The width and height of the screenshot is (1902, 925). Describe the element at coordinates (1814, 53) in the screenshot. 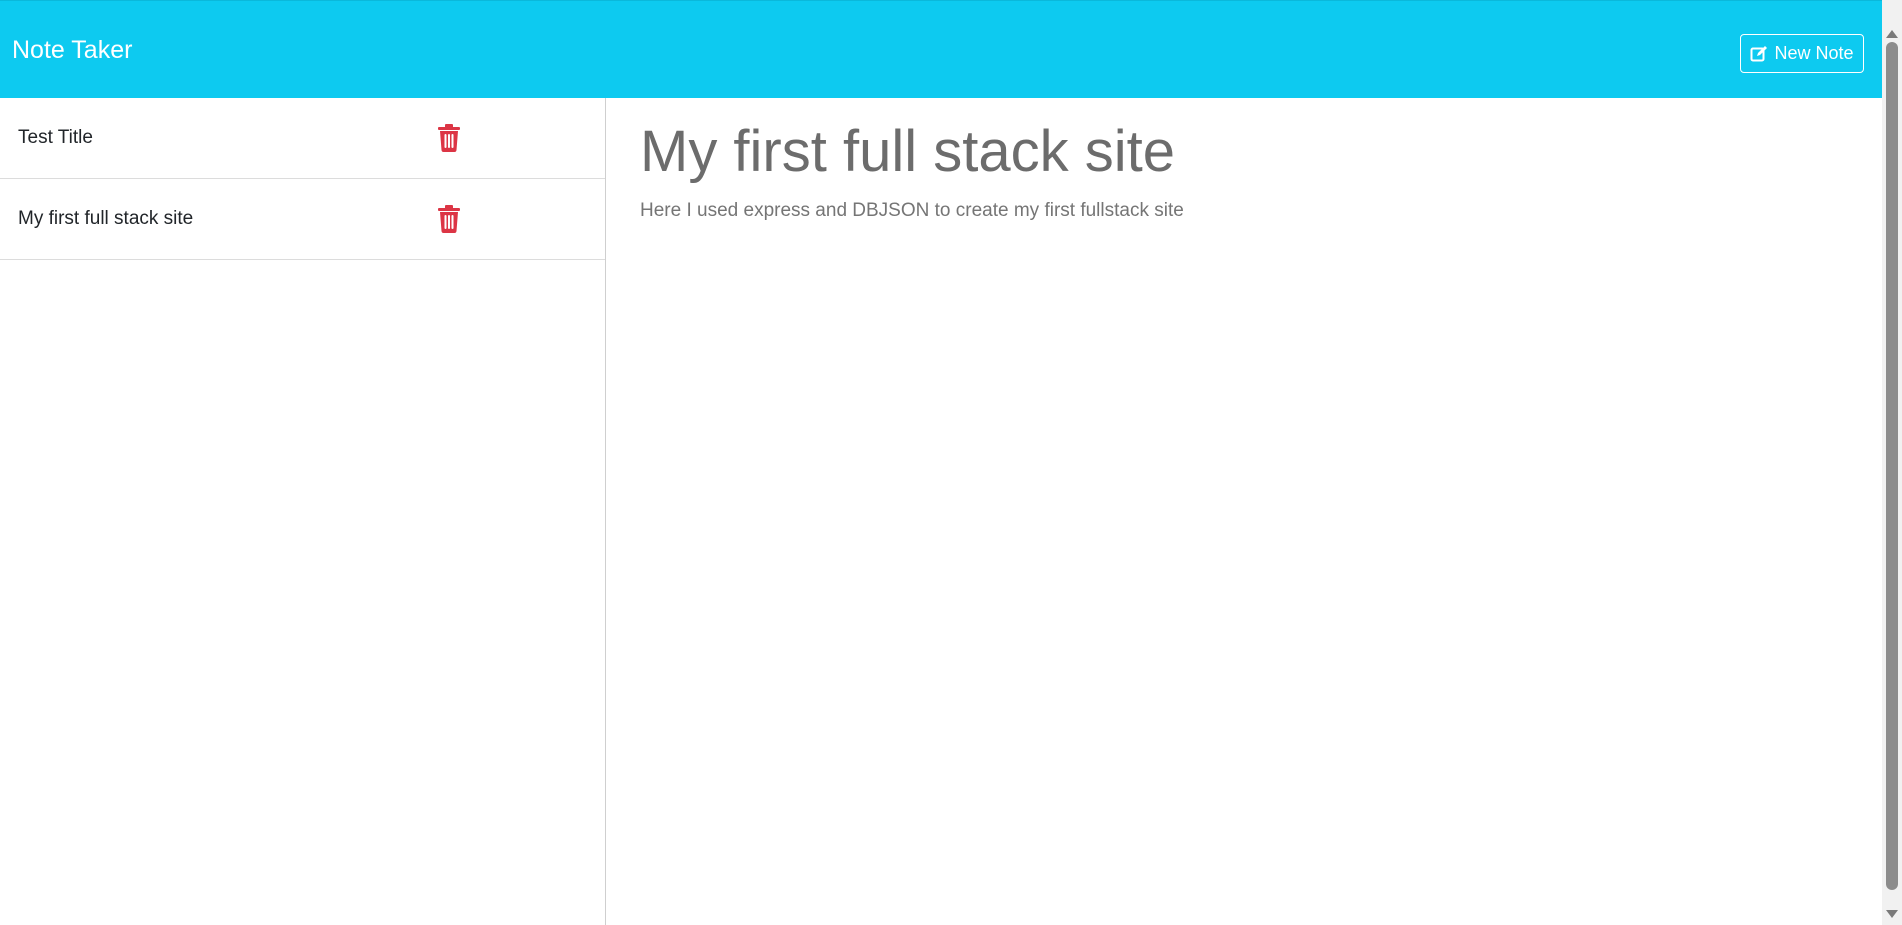

I see `new-note-label: New Note` at that location.